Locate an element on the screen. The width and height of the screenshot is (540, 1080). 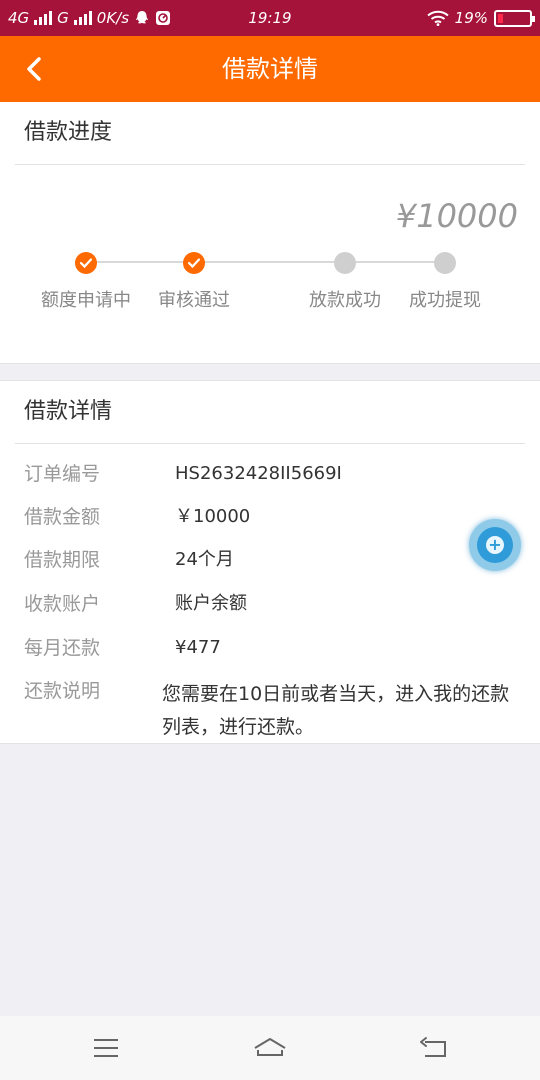
row-value: ￥10000 is located at coordinates (213, 516).